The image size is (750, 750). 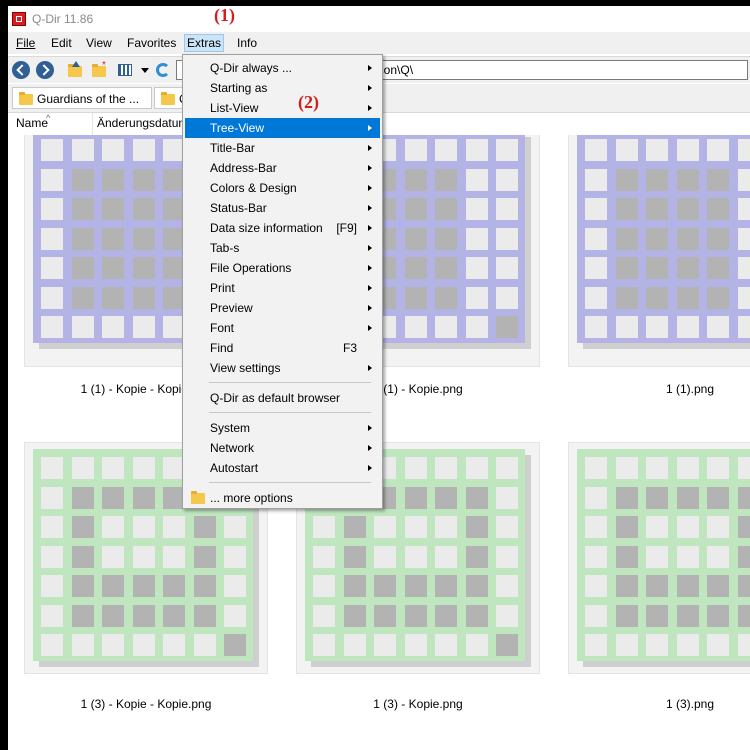 What do you see at coordinates (63, 19) in the screenshot?
I see `window-title: Q-Dir 11.86` at bounding box center [63, 19].